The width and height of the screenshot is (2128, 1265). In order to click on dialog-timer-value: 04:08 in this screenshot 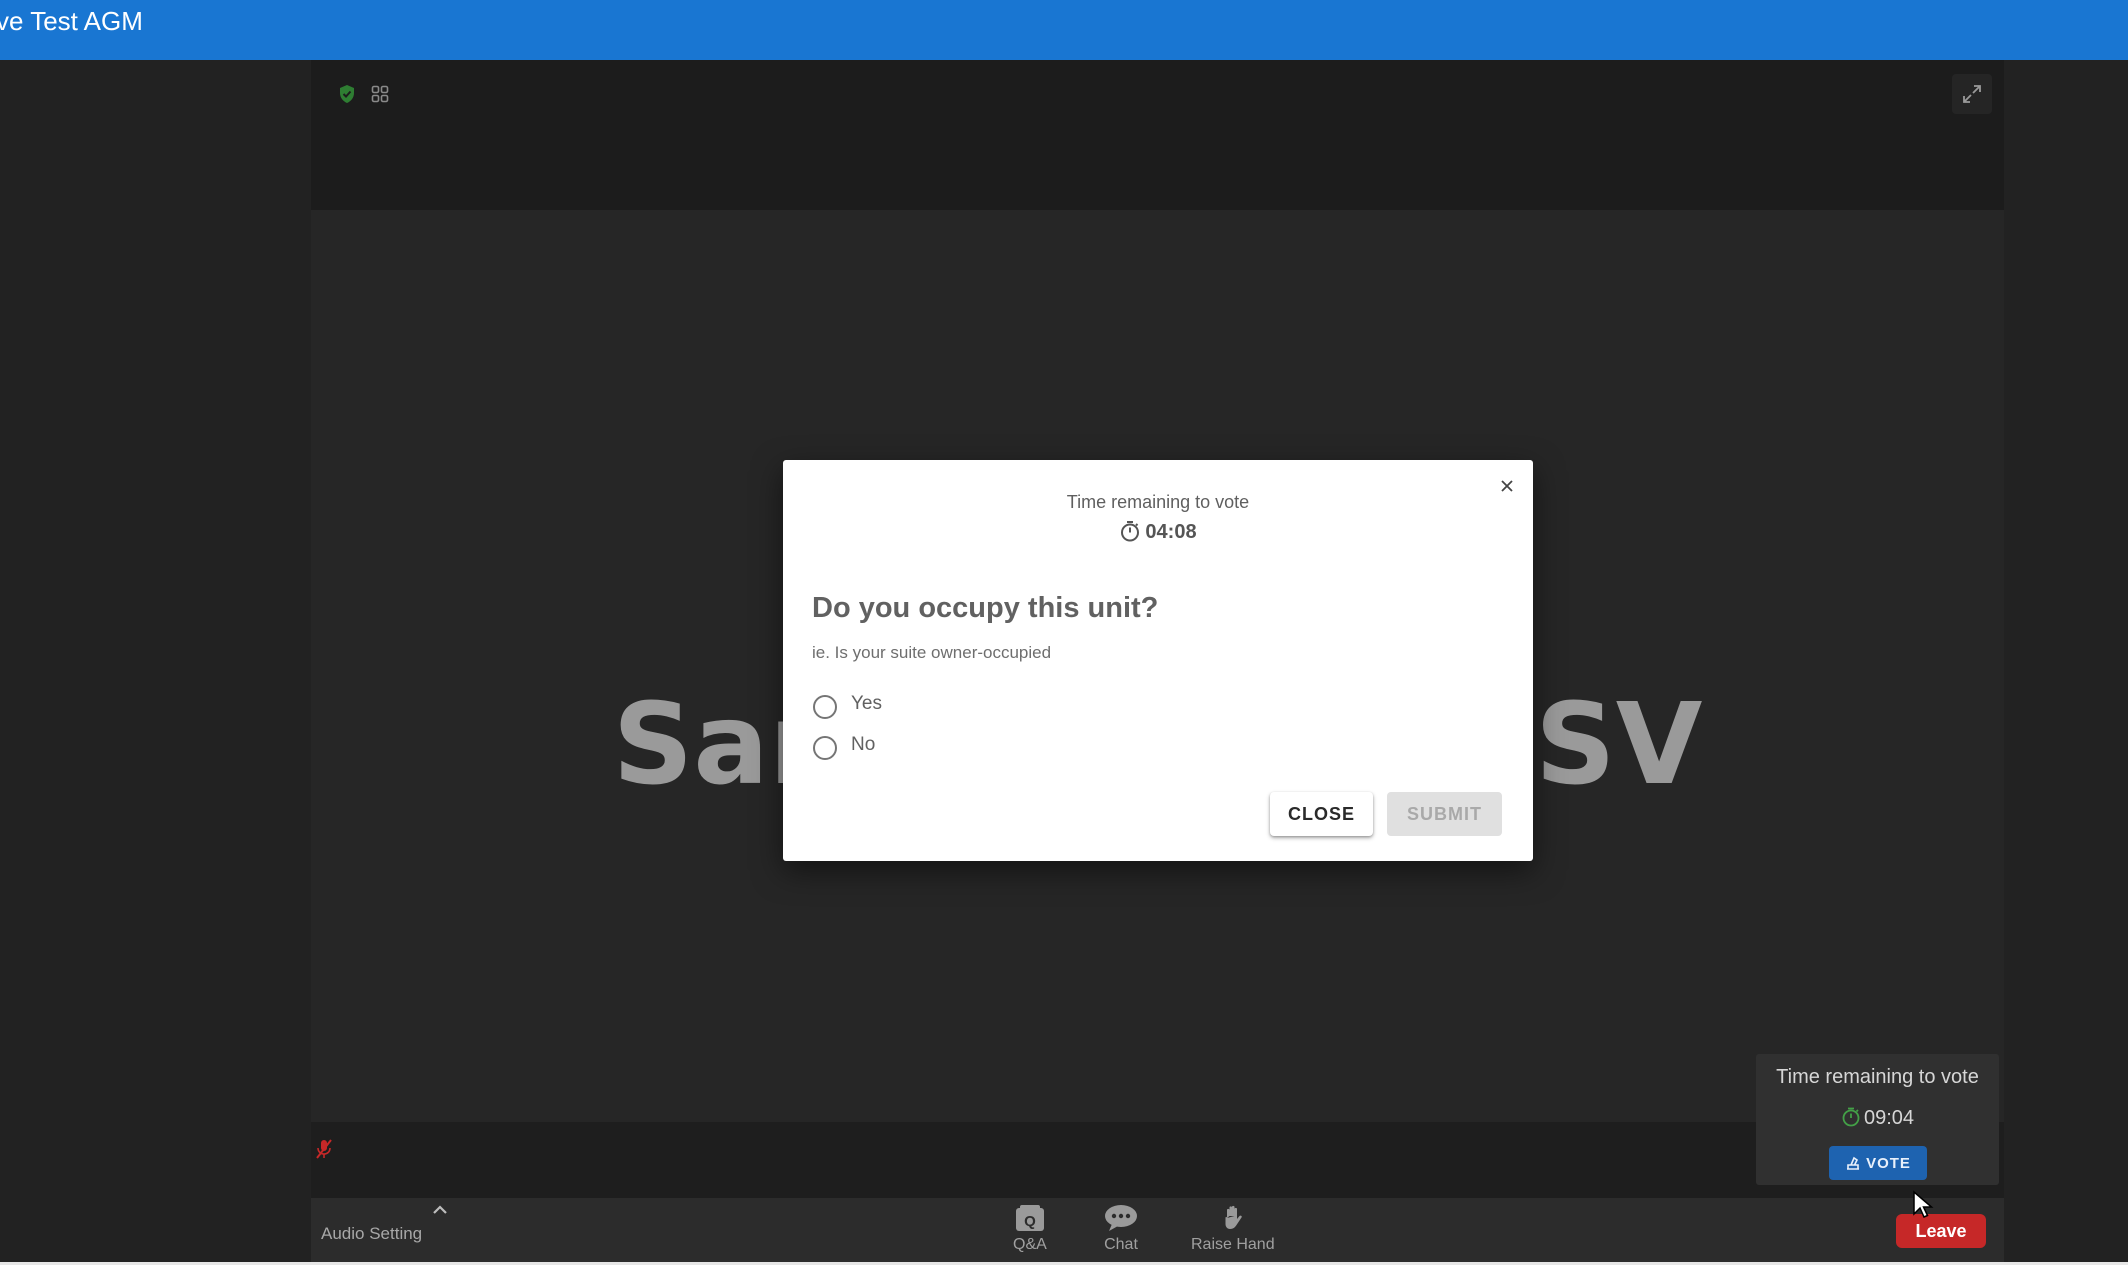, I will do `click(1171, 532)`.